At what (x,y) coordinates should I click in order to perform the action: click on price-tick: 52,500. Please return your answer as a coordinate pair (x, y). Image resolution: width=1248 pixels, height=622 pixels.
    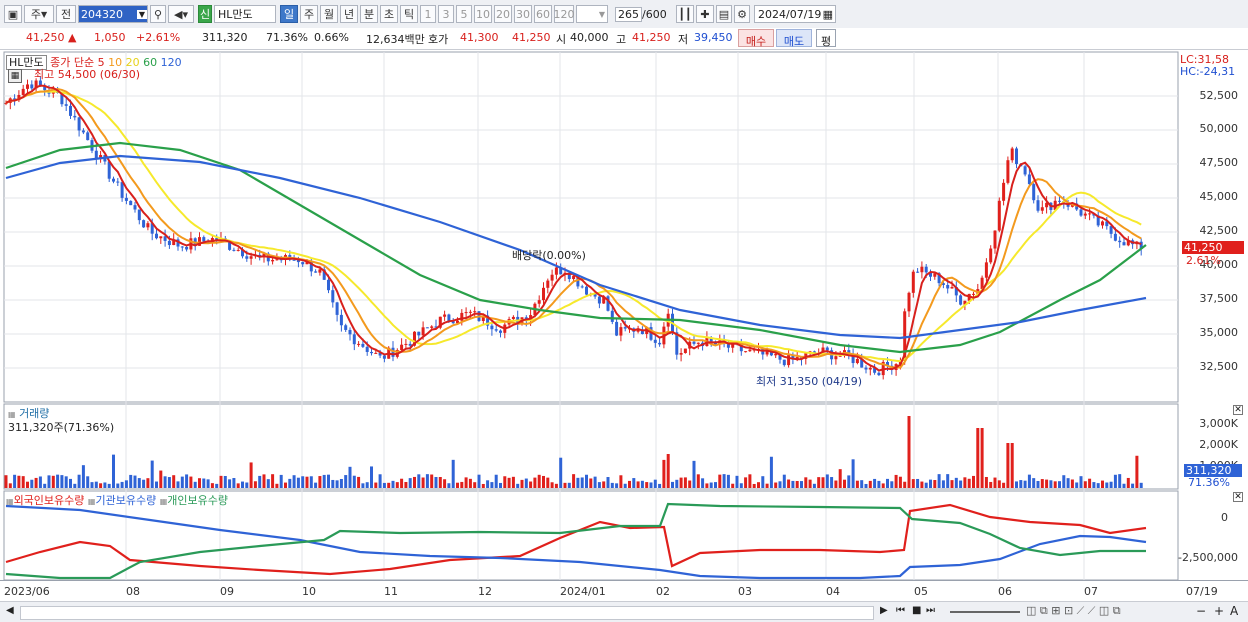
    Looking at the image, I should click on (1219, 95).